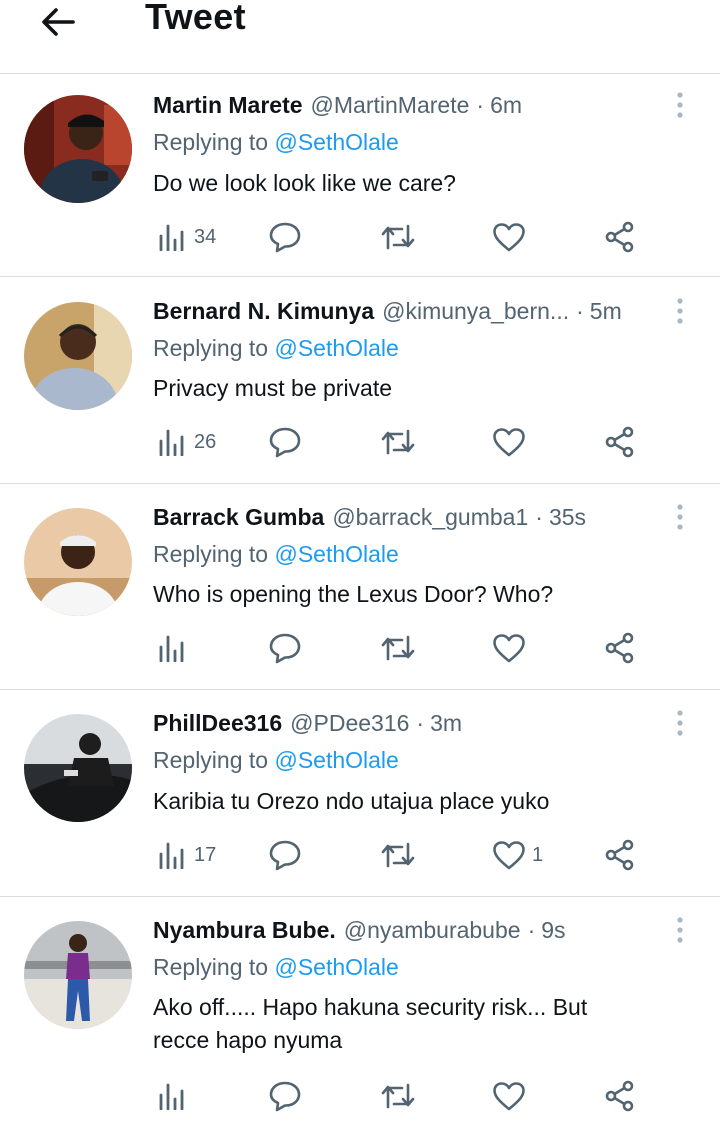 This screenshot has height=1135, width=720. What do you see at coordinates (263, 311) in the screenshot?
I see `author-name: Bernard N. Kimunya` at bounding box center [263, 311].